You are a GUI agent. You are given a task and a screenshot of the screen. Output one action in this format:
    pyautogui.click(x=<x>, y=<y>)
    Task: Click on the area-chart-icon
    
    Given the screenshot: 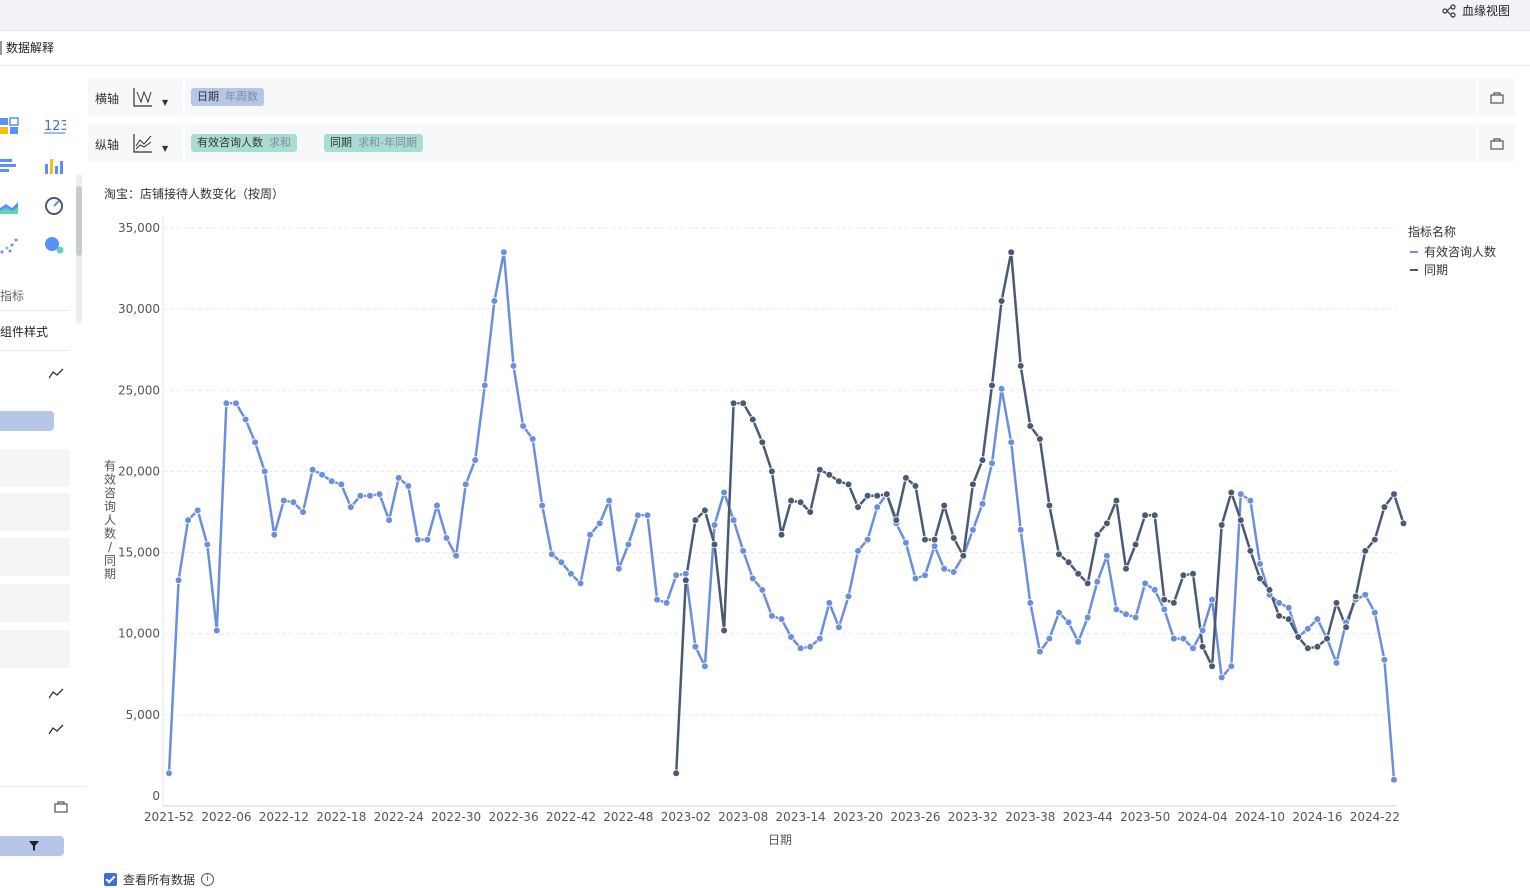 What is the action you would take?
    pyautogui.click(x=10, y=206)
    